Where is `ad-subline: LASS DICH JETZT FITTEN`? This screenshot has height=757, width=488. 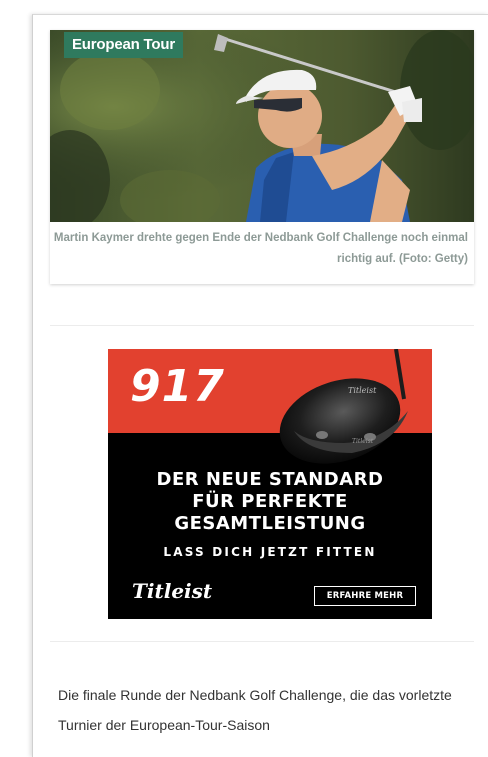
ad-subline: LASS DICH JETZT FITTEN is located at coordinates (270, 552).